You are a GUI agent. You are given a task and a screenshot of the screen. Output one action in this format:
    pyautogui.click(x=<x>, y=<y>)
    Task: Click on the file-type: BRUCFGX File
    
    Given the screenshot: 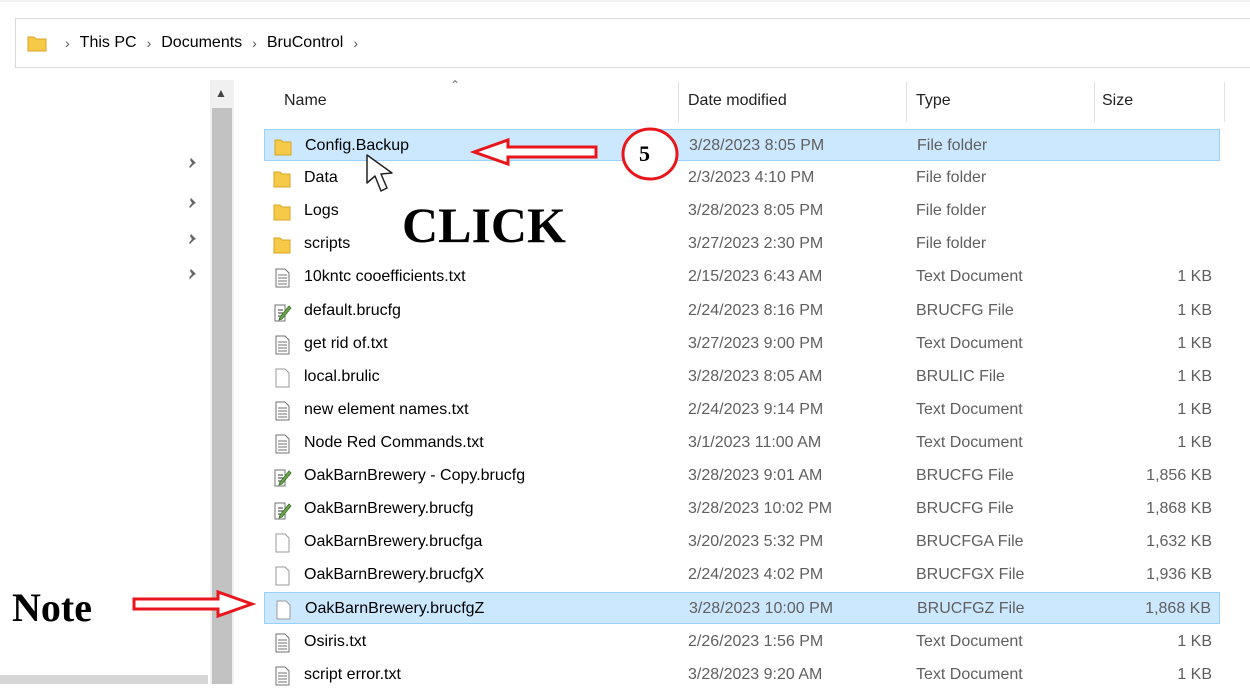 What is the action you would take?
    pyautogui.click(x=970, y=575)
    